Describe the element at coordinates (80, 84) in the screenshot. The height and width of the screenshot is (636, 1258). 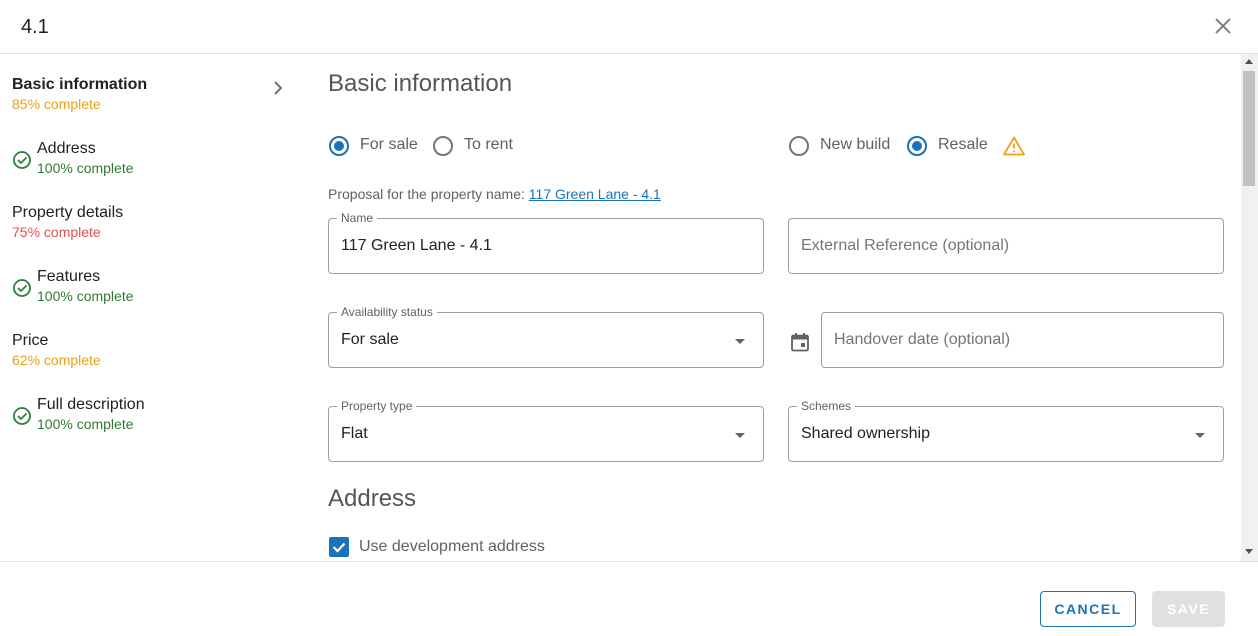
I see `nav-item-label: Basic information` at that location.